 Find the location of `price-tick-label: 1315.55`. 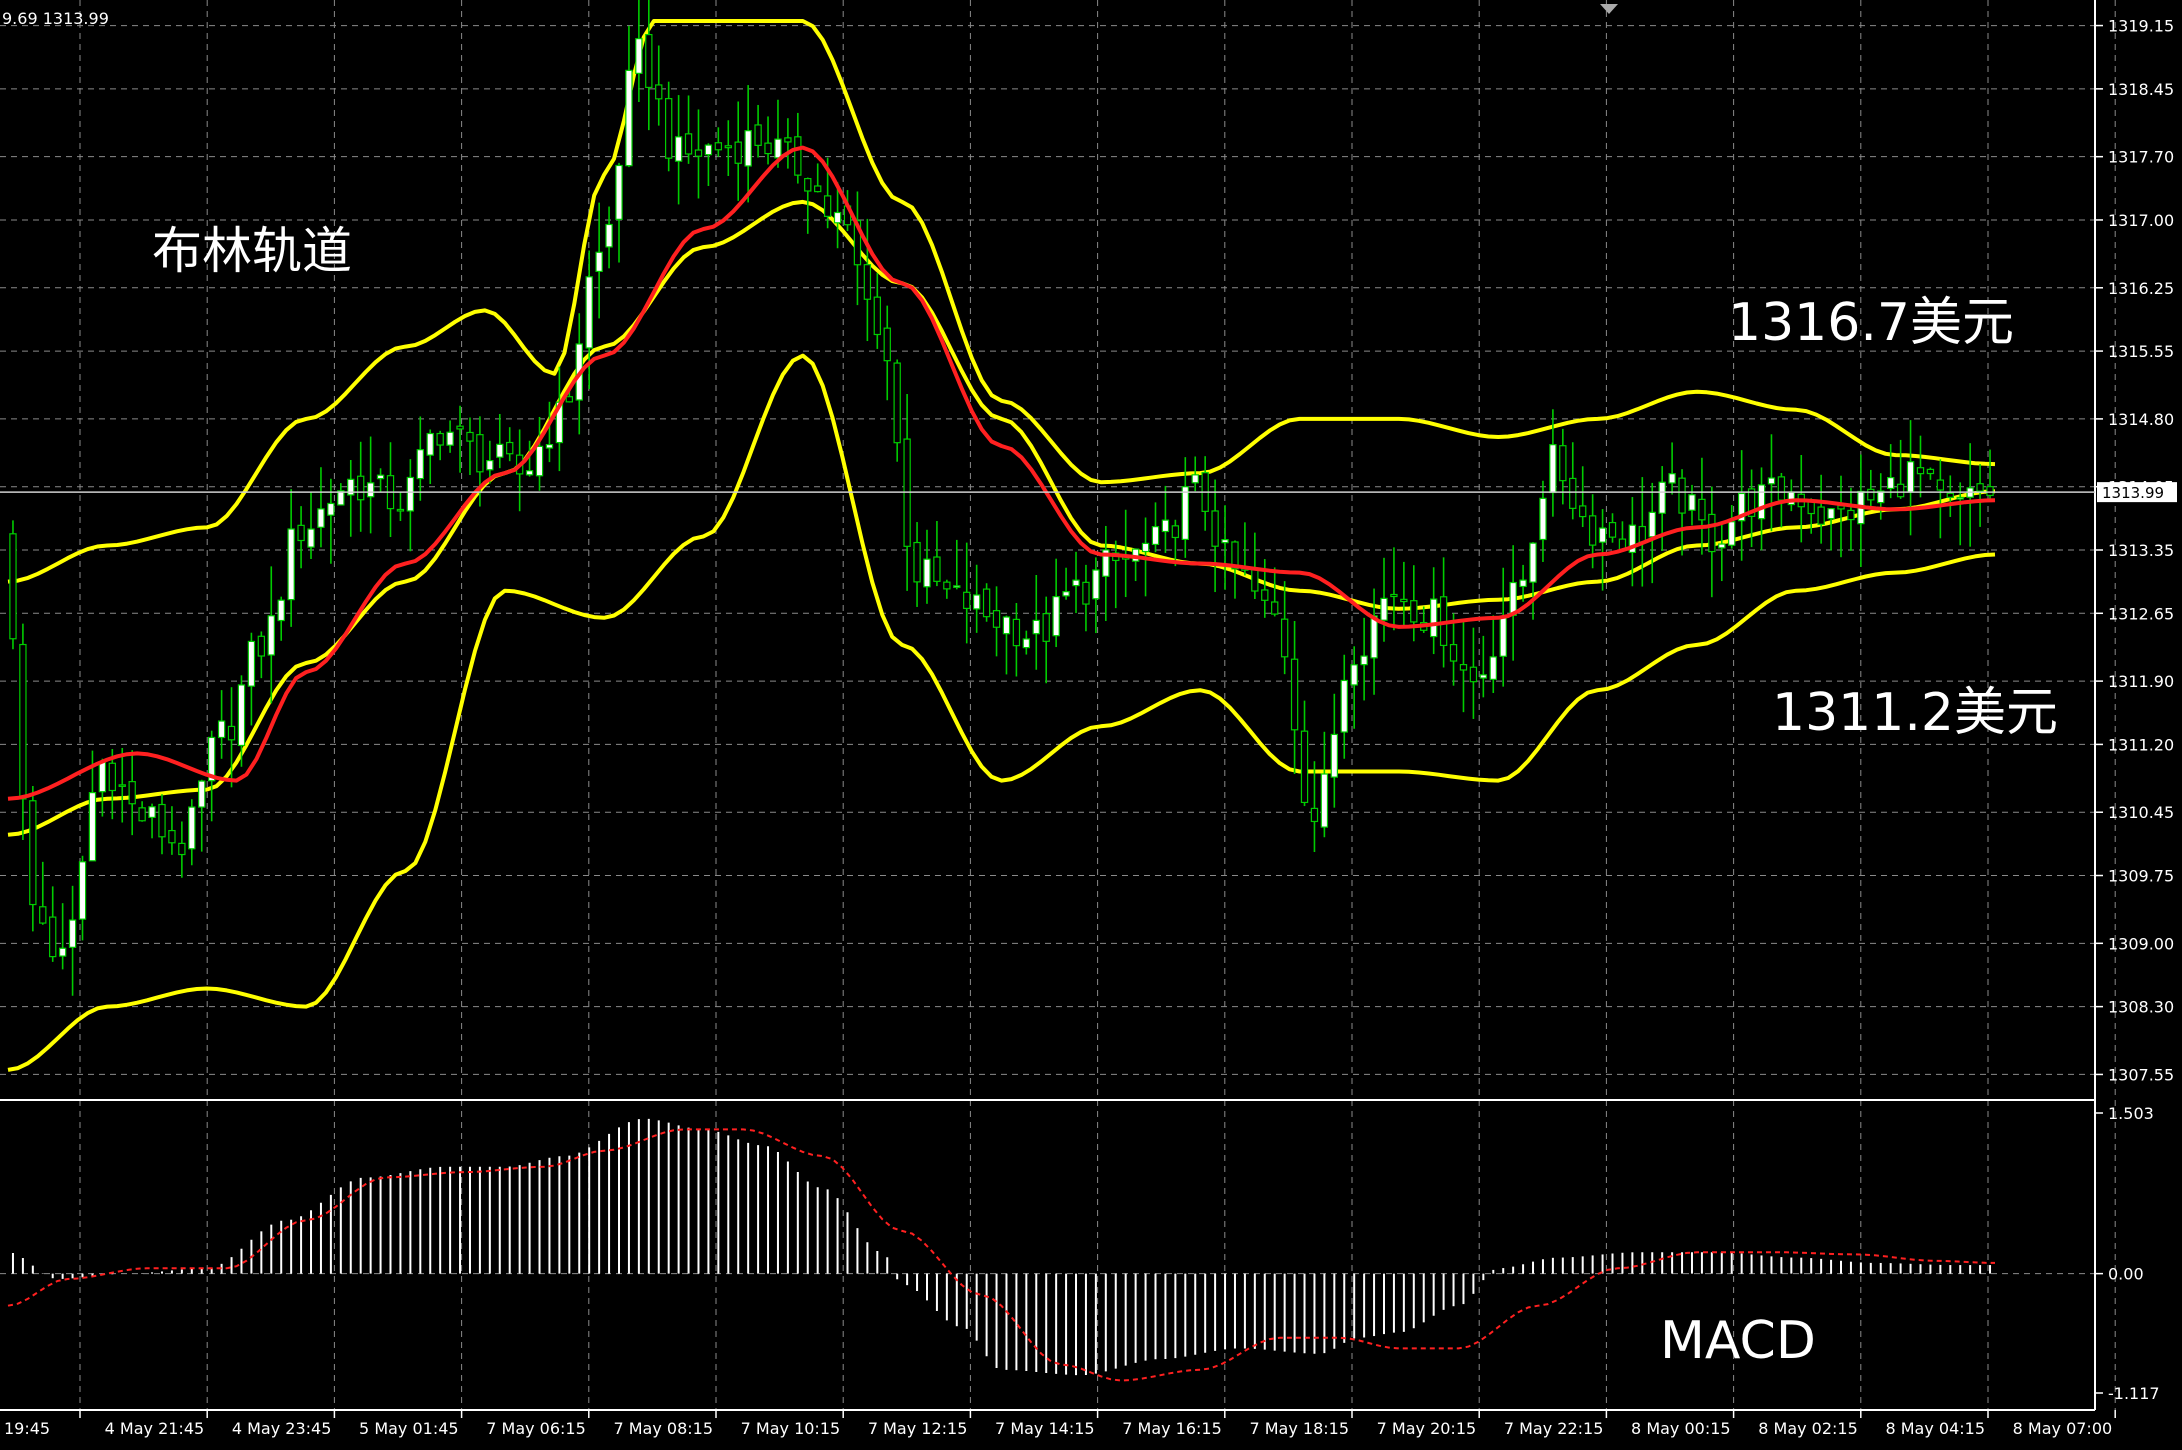

price-tick-label: 1315.55 is located at coordinates (2141, 351).